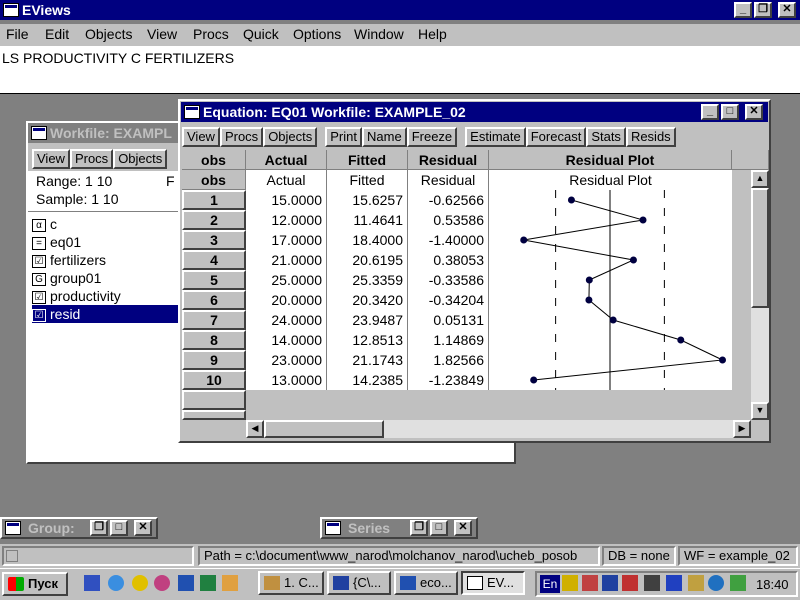  What do you see at coordinates (367, 180) in the screenshot?
I see `subheader-fitted: Fitted` at bounding box center [367, 180].